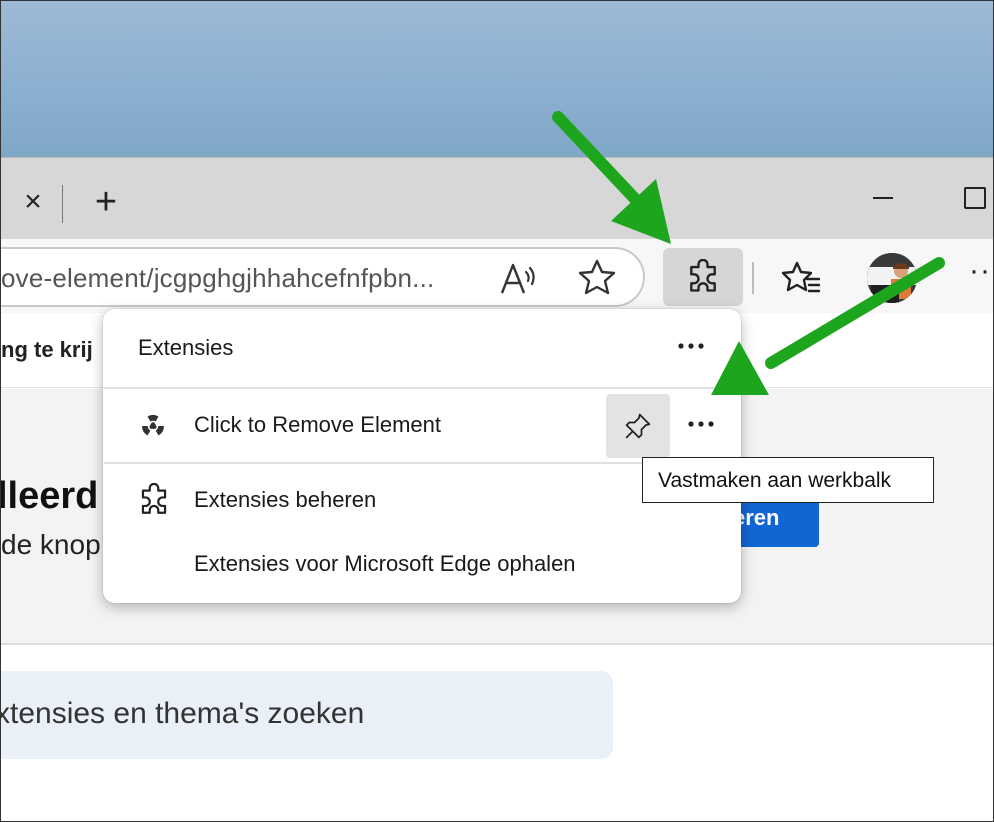 The height and width of the screenshot is (822, 994). I want to click on pin-icon, so click(638, 426).